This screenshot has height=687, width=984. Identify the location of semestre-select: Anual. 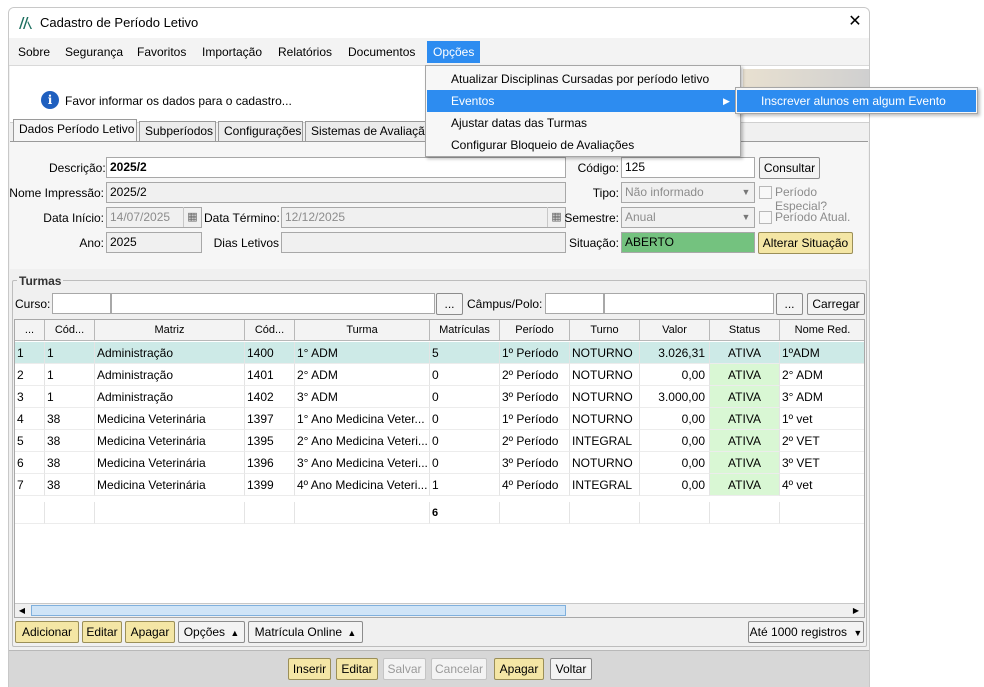
(688, 217).